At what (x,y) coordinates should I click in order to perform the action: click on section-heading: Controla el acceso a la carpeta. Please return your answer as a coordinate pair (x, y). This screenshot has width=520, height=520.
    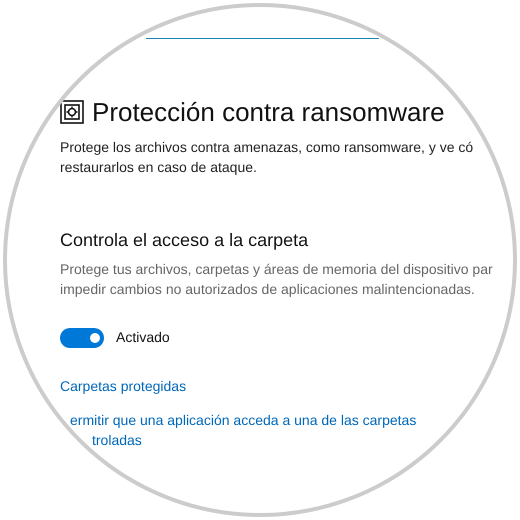
    Looking at the image, I should click on (184, 240).